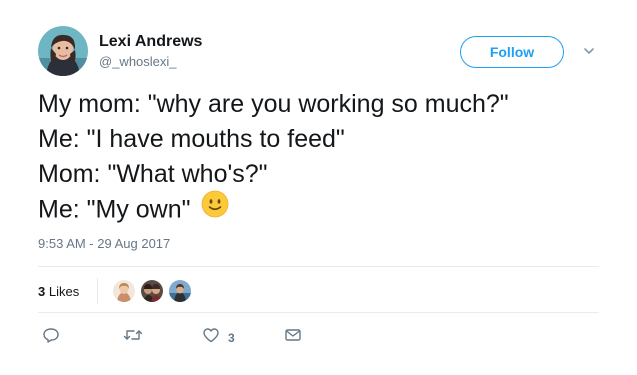  I want to click on tweet-line: My mom: "why are you working so much?", so click(273, 104).